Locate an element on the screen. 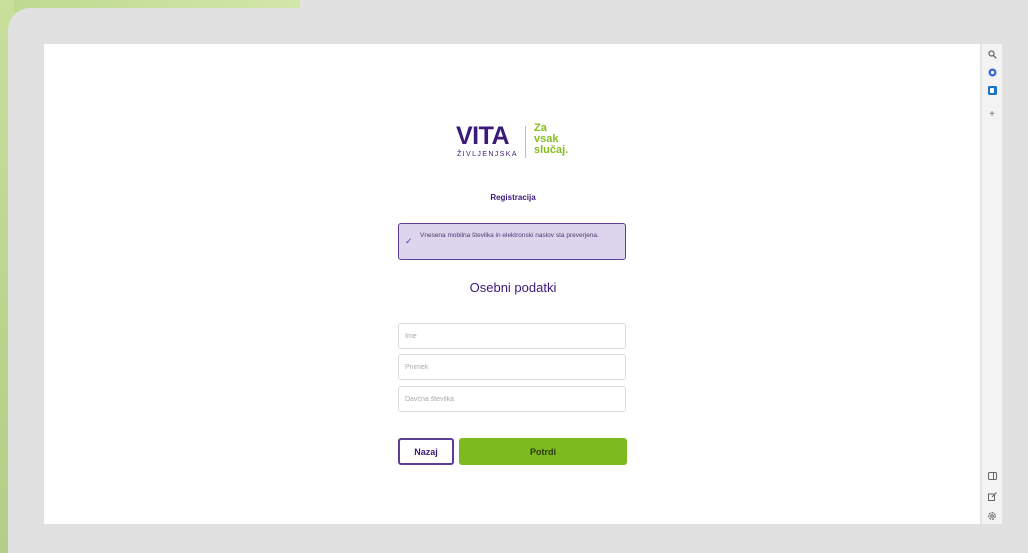 This screenshot has height=553, width=1028. logo-subtitle: ŽIVLJENJSKA is located at coordinates (487, 154).